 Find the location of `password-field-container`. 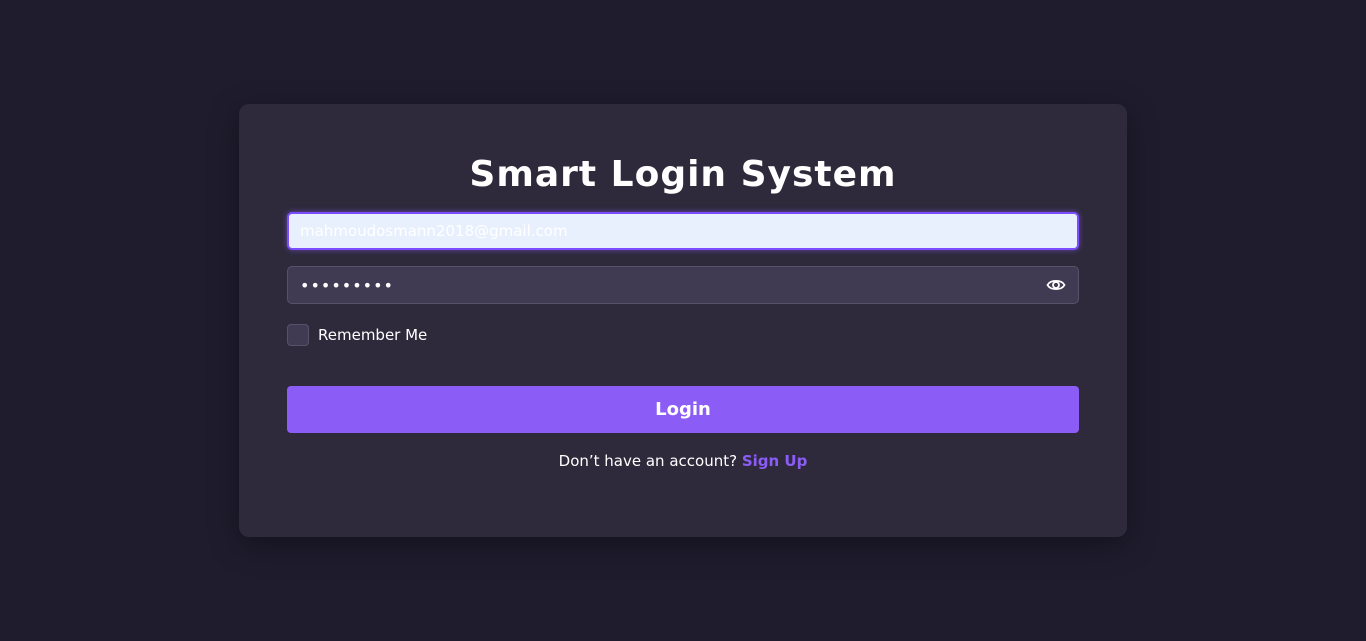

password-field-container is located at coordinates (683, 285).